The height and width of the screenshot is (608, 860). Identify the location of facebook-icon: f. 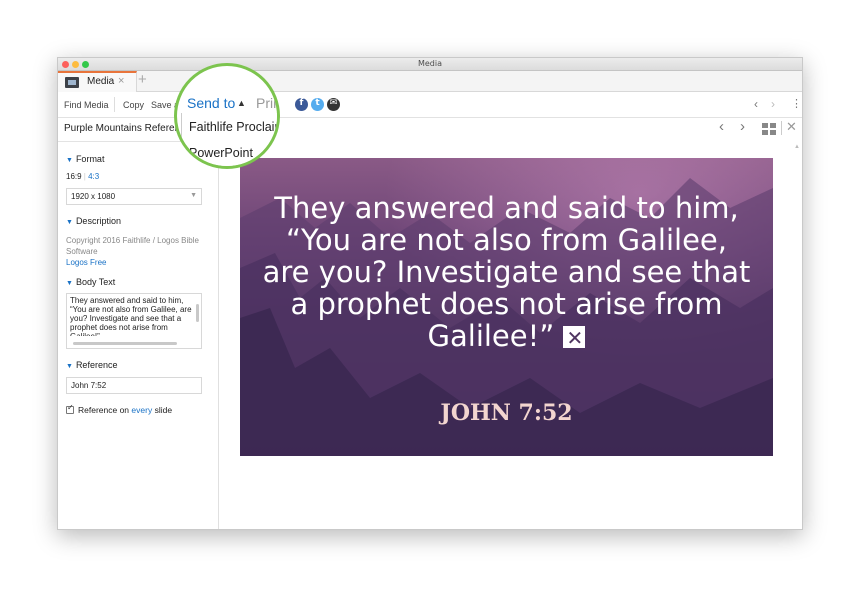
(301, 104).